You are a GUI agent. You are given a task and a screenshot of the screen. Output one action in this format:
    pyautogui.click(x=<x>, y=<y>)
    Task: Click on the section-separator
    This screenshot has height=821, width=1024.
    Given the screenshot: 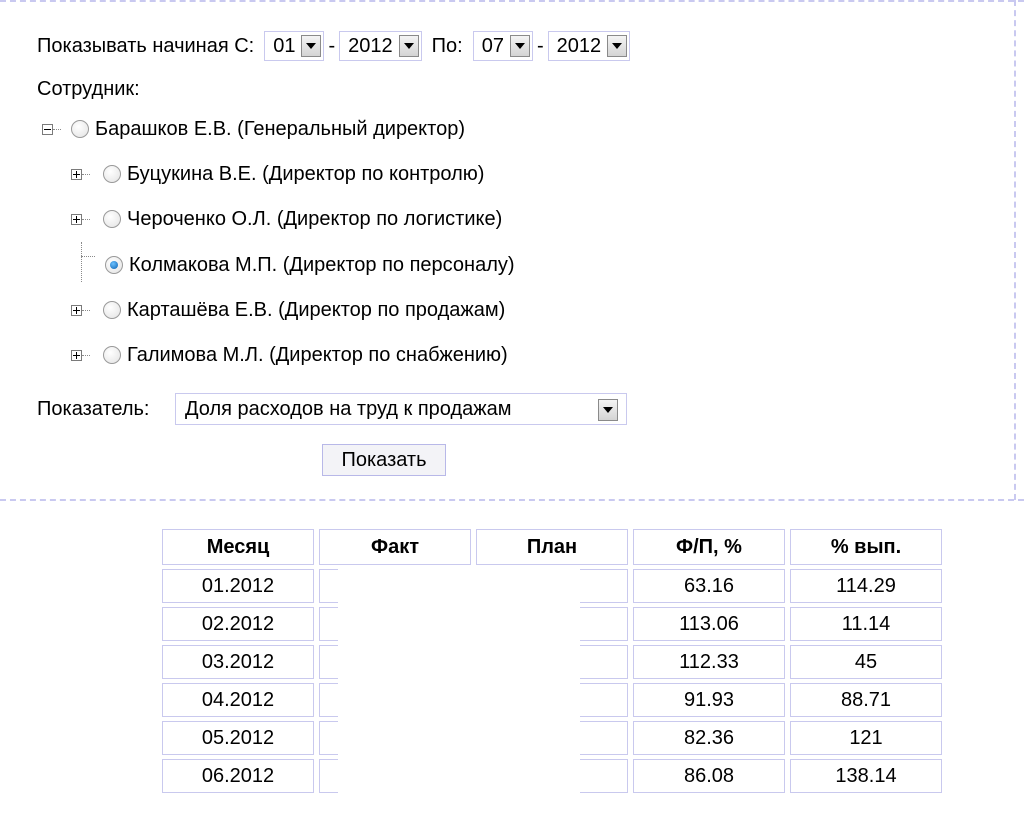 What is the action you would take?
    pyautogui.click(x=512, y=500)
    